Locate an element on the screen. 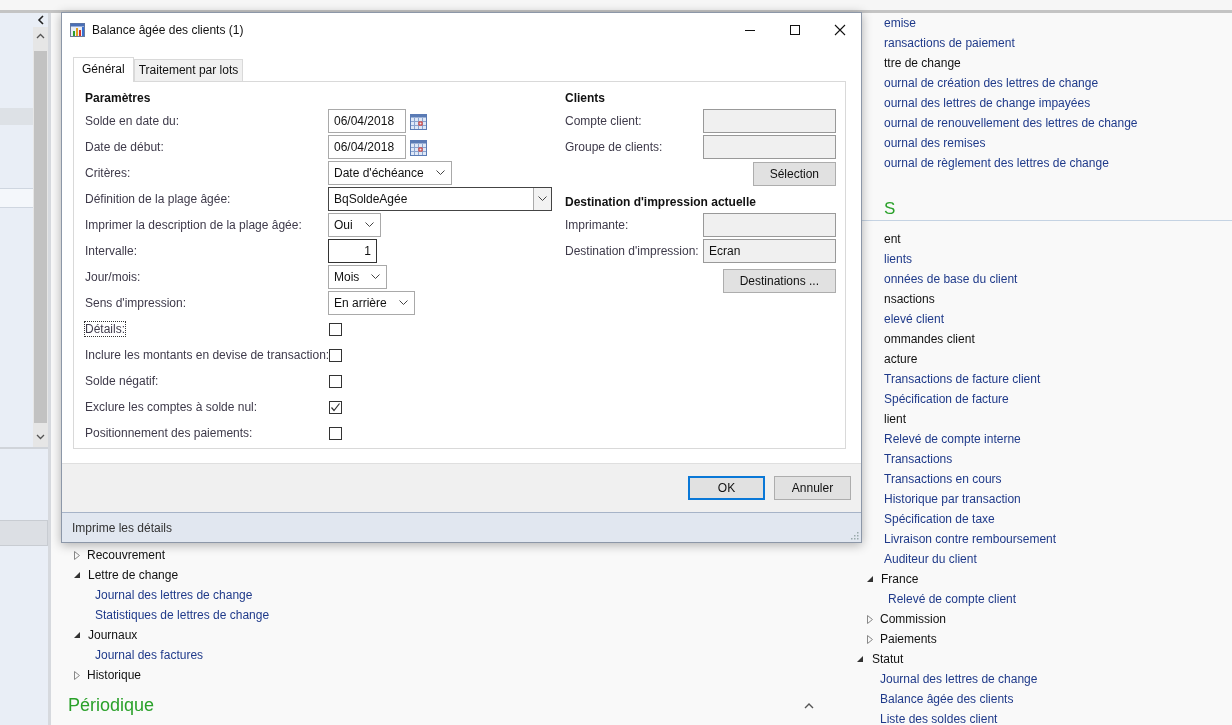  dropdown: Oui is located at coordinates (354, 225).